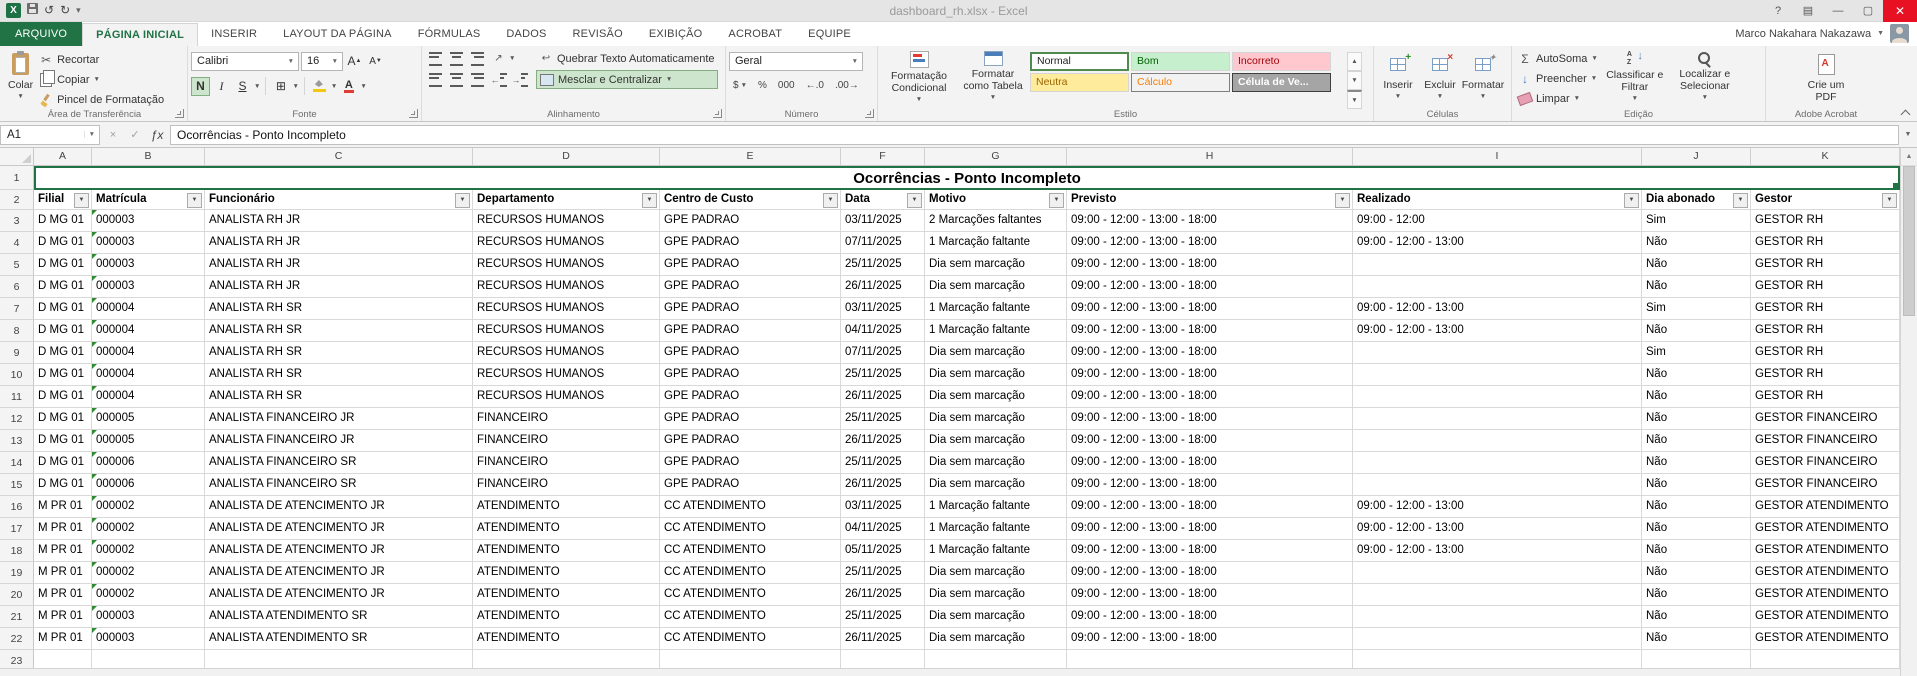 The height and width of the screenshot is (676, 1917). Describe the element at coordinates (883, 441) in the screenshot. I see `cell-F13: 26/11/2025` at that location.